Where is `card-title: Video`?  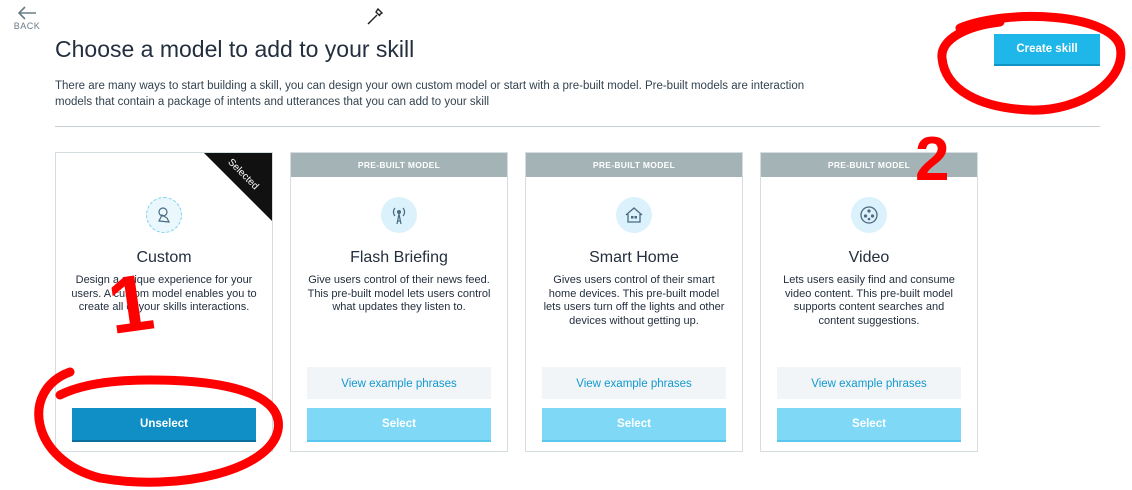
card-title: Video is located at coordinates (869, 257).